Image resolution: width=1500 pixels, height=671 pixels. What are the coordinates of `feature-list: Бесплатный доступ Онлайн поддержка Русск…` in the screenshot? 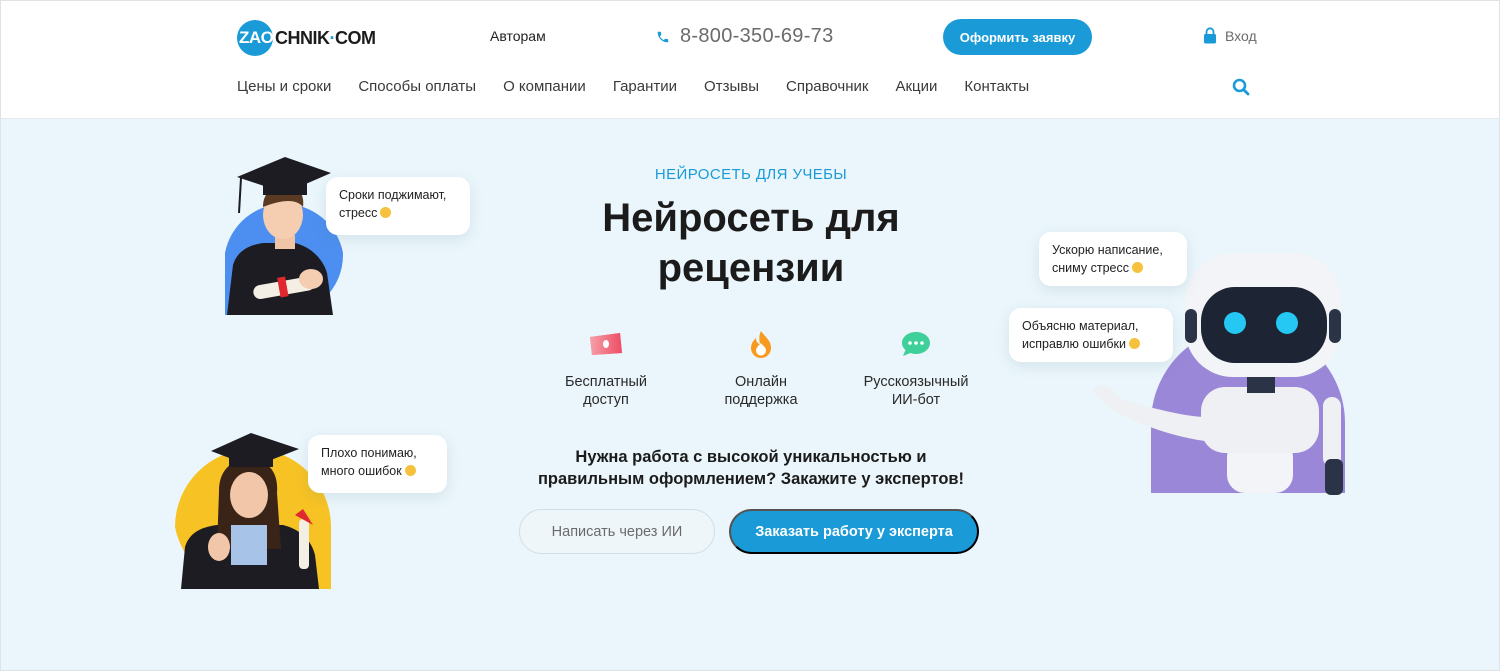 It's located at (761, 369).